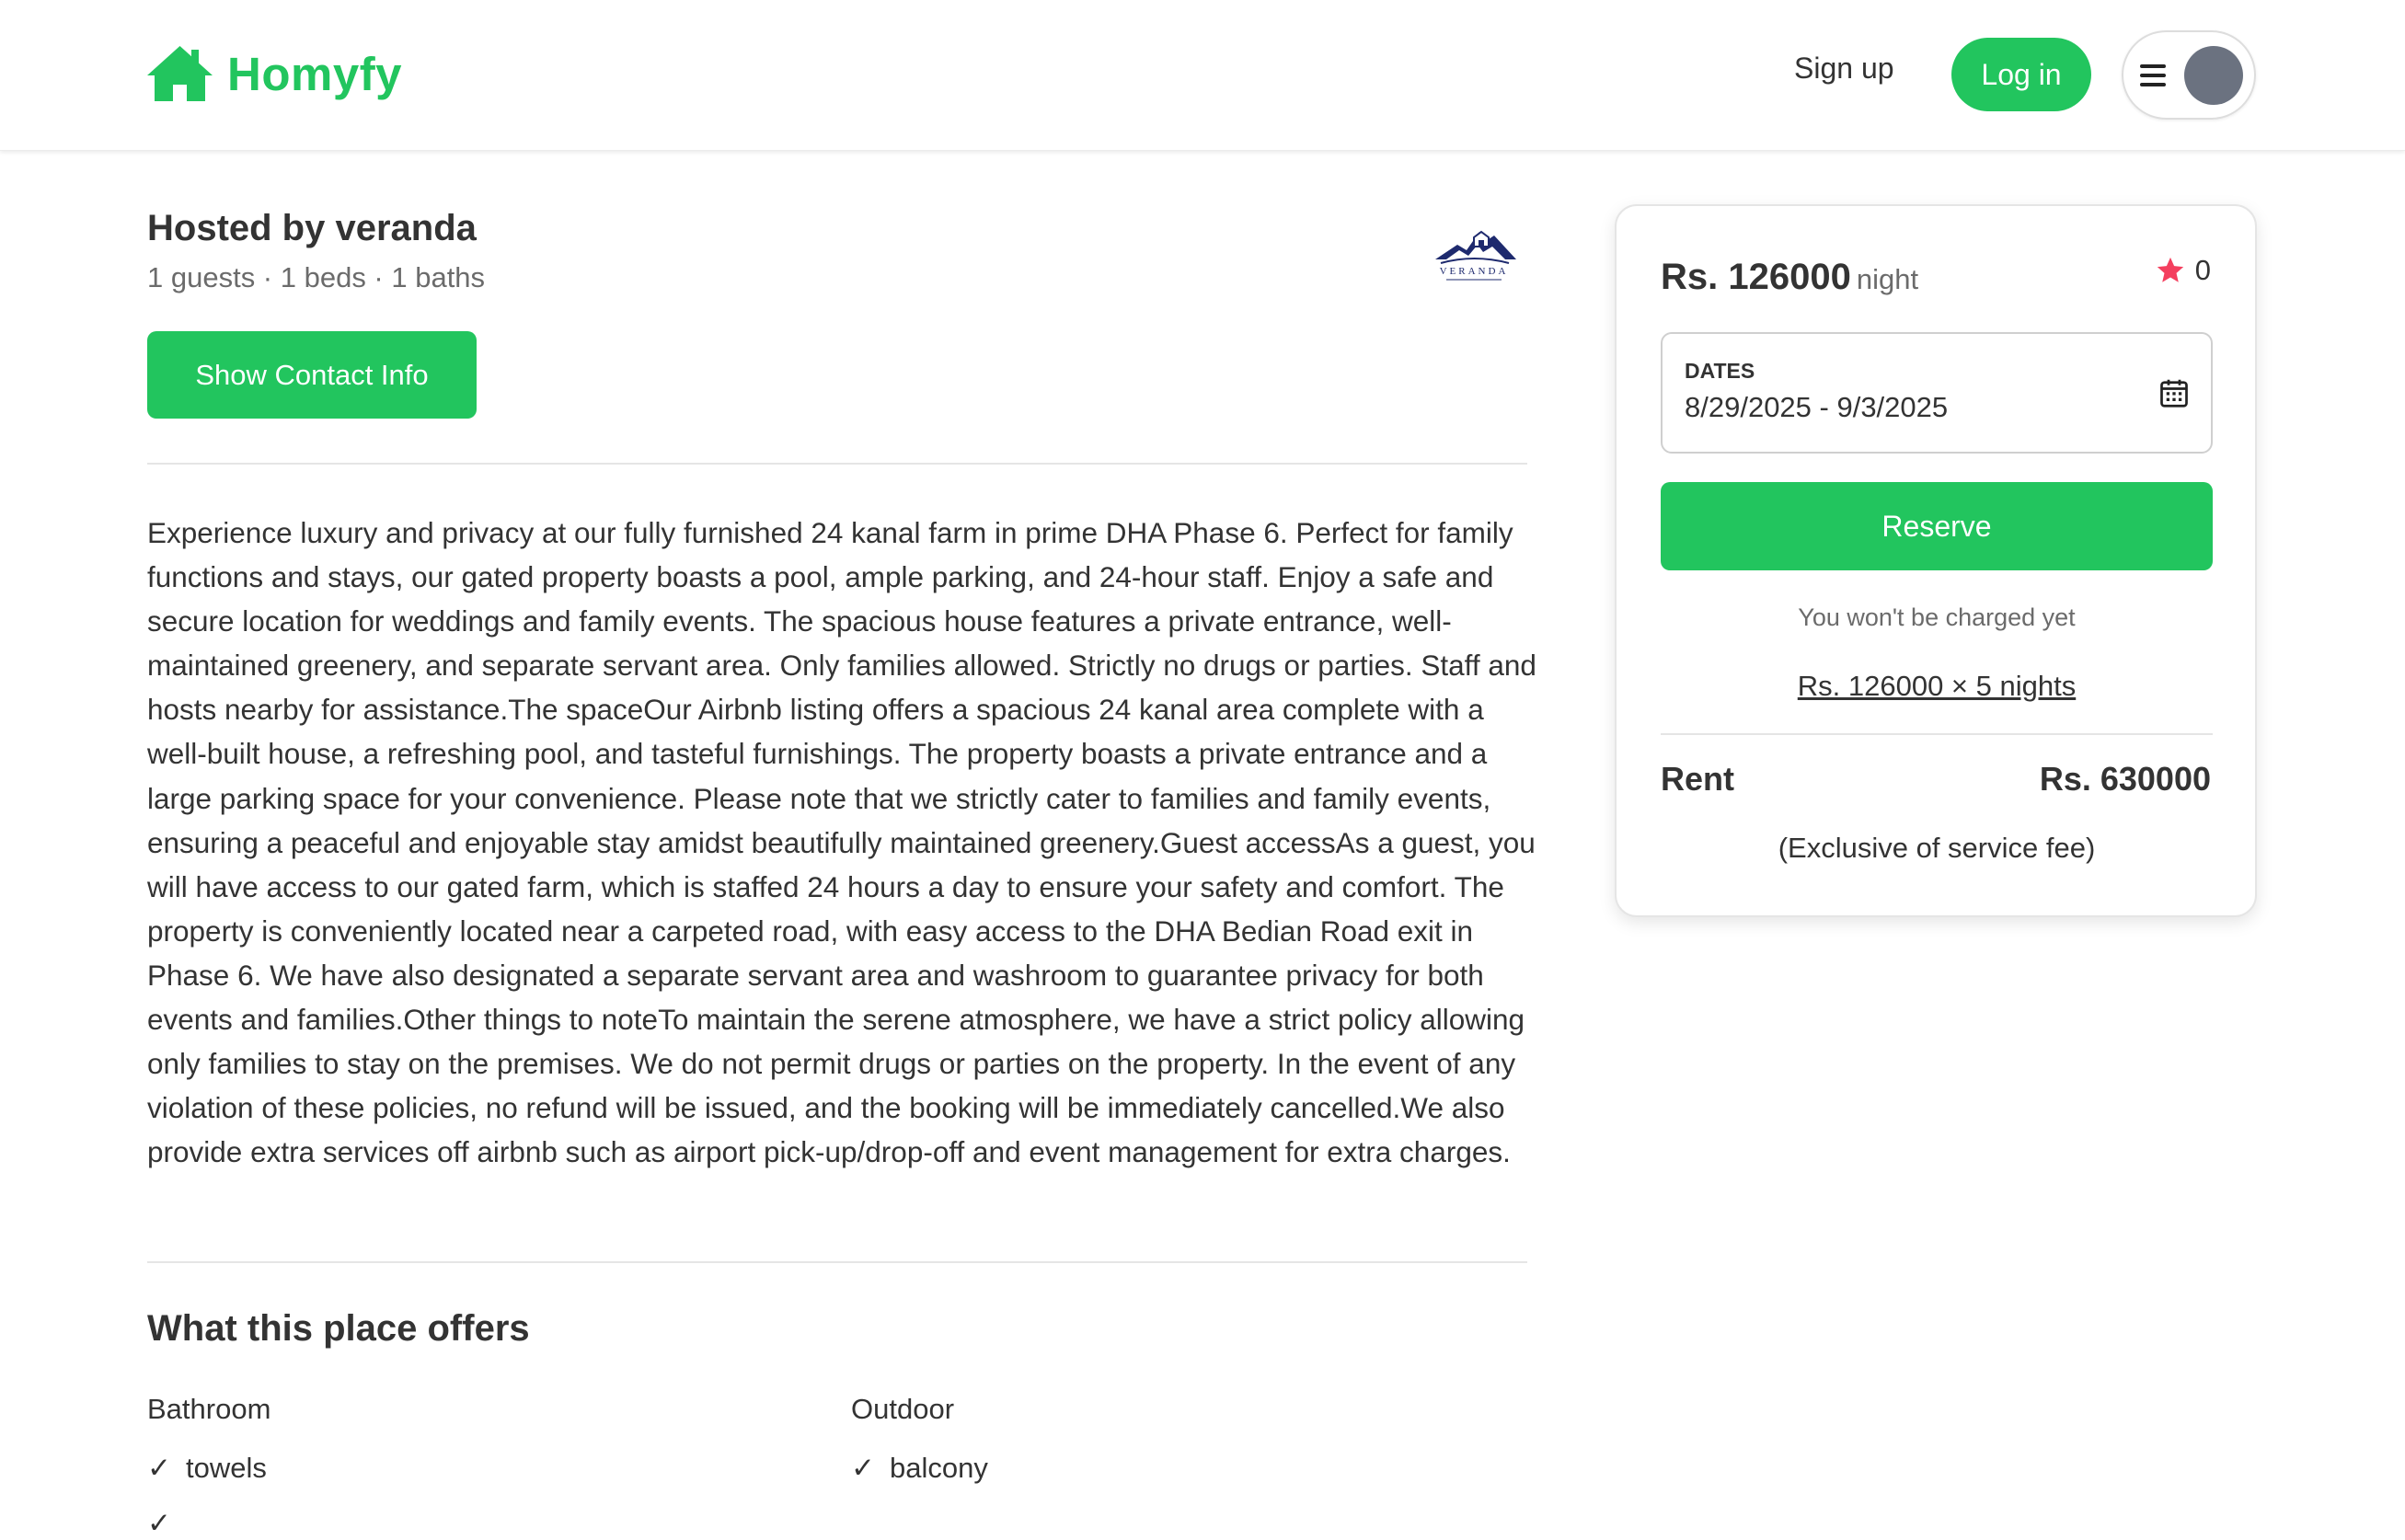 The height and width of the screenshot is (1540, 2405). Describe the element at coordinates (2202, 270) in the screenshot. I see `rating-value: 0` at that location.